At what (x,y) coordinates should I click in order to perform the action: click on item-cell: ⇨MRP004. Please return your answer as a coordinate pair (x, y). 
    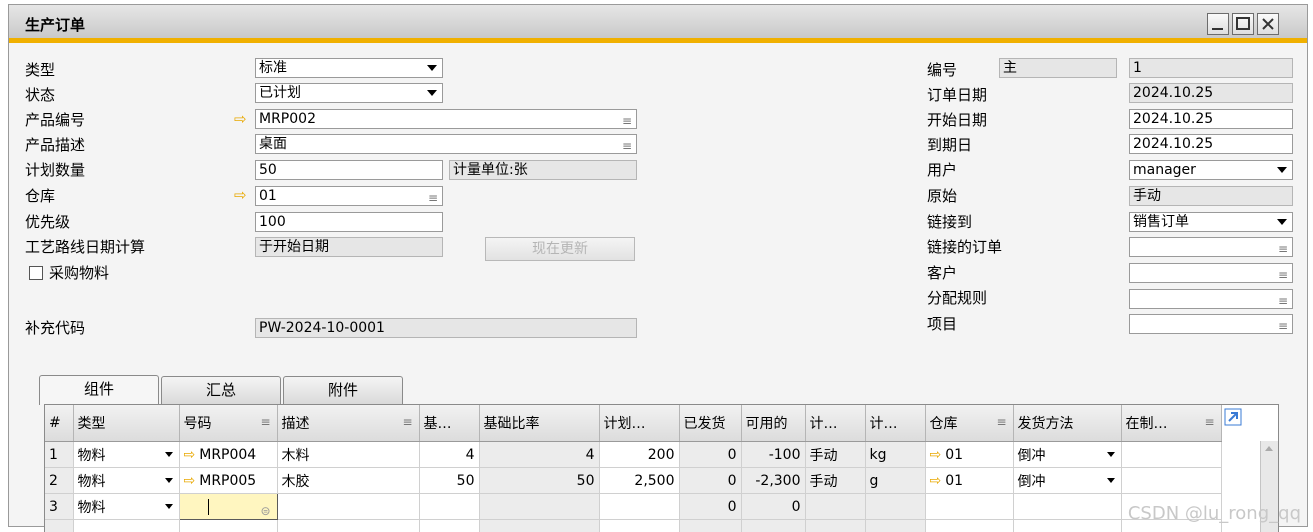
    Looking at the image, I should click on (228, 455).